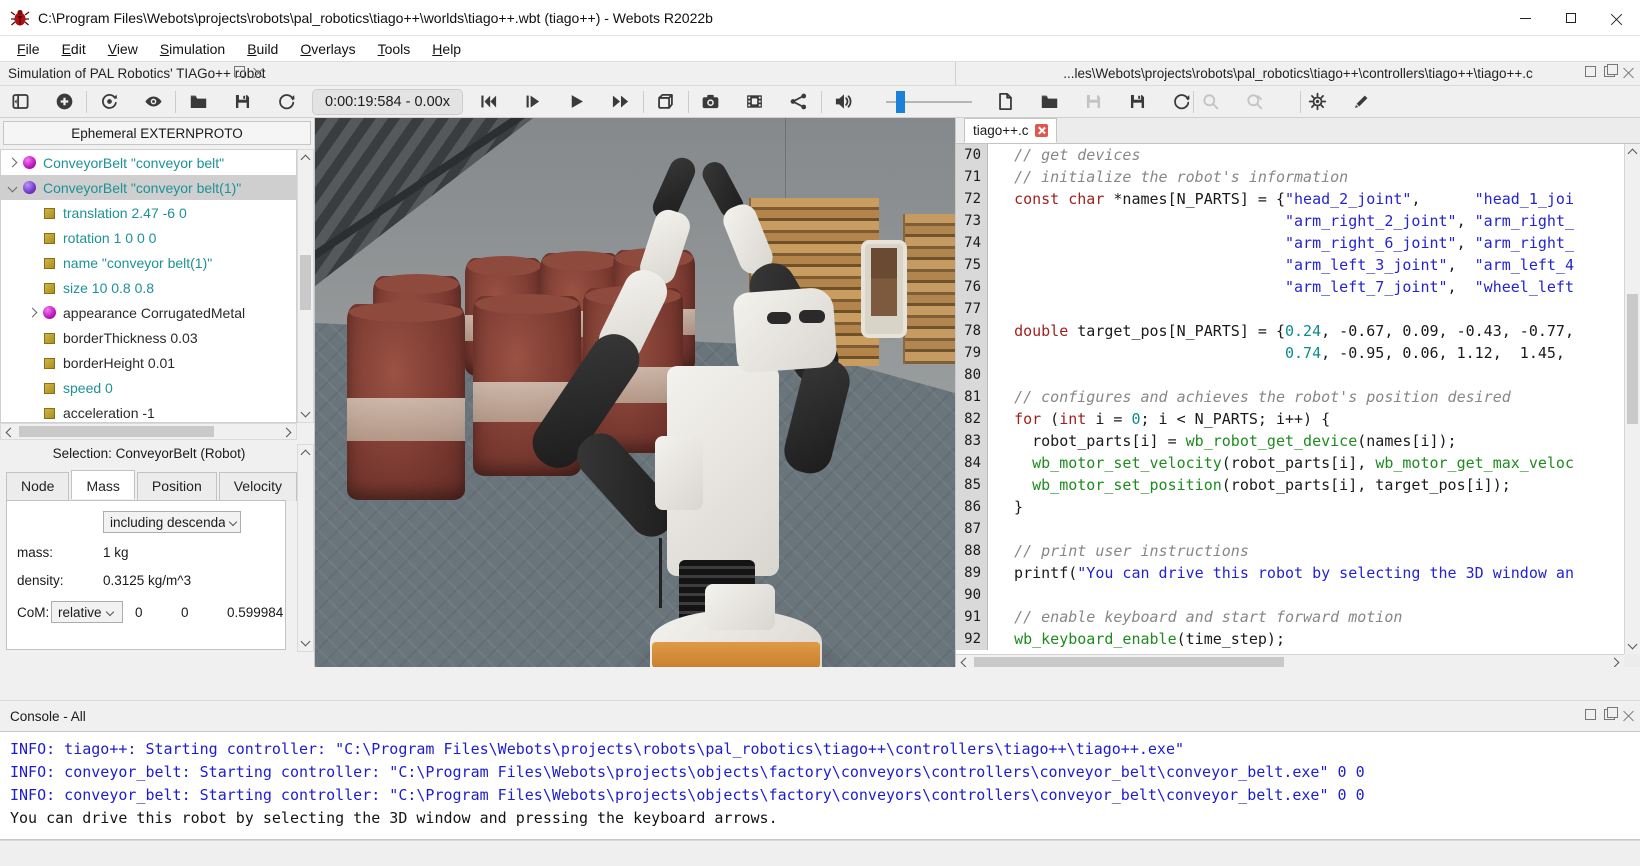 This screenshot has height=866, width=1640. Describe the element at coordinates (1049, 102) in the screenshot. I see `open-file-button` at that location.